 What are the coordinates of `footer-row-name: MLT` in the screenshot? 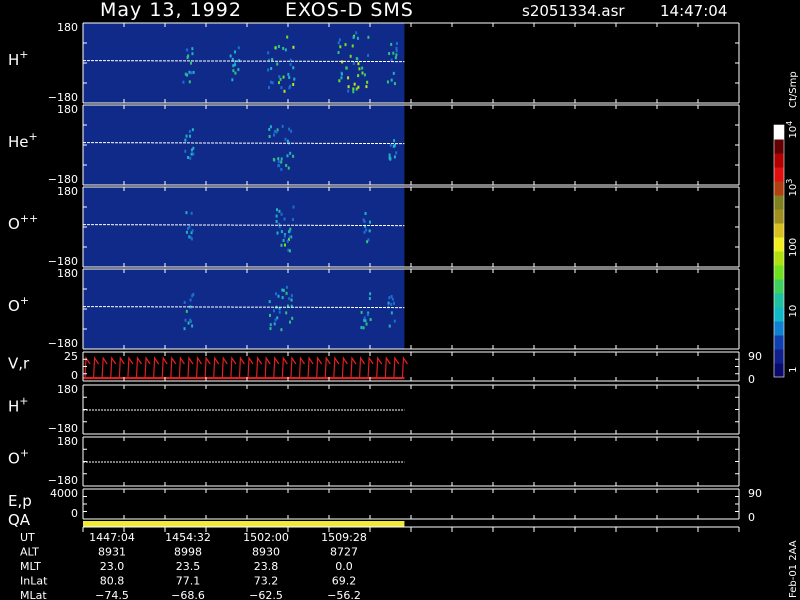 It's located at (30, 566).